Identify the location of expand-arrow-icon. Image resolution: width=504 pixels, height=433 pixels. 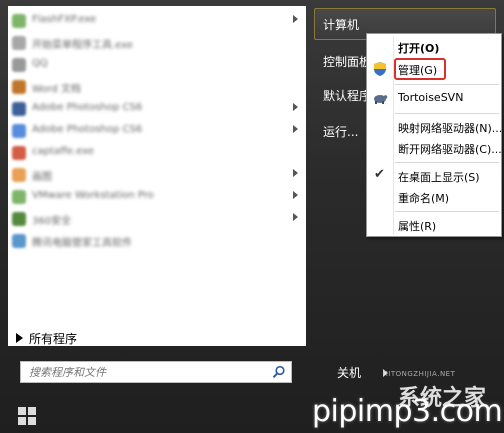
(19, 338).